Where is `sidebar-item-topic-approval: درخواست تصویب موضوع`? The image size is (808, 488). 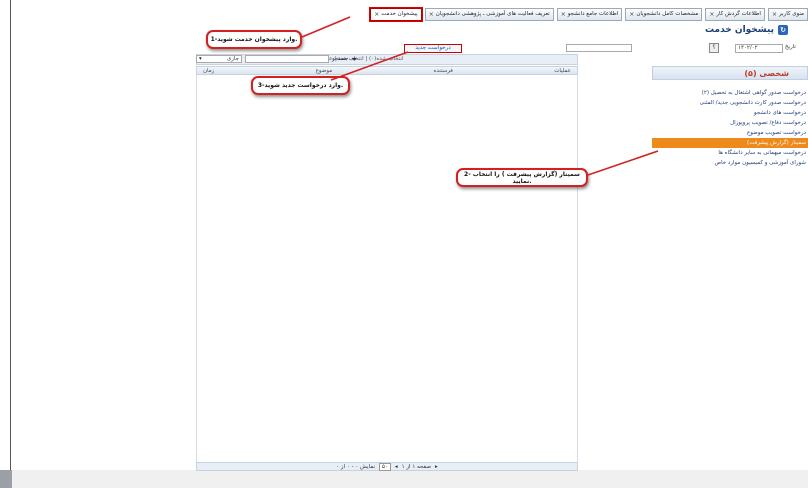
sidebar-item-topic-approval: درخواست تصویب موضوع is located at coordinates (730, 133).